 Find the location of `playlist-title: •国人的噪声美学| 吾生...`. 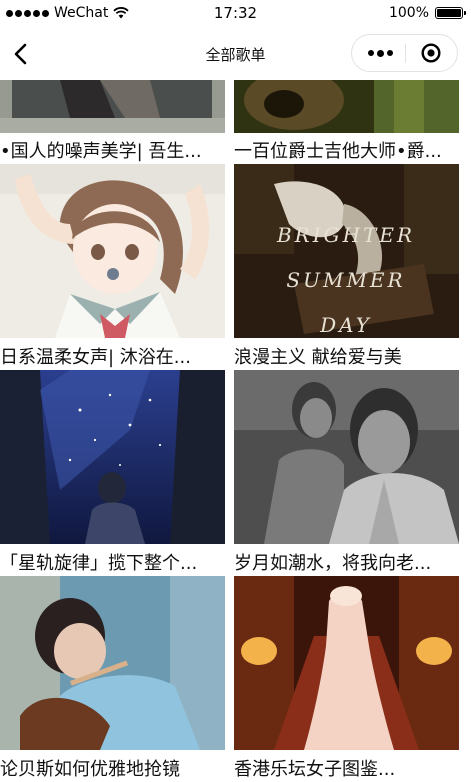

playlist-title: •国人的噪声美学| 吾生... is located at coordinates (114, 152).